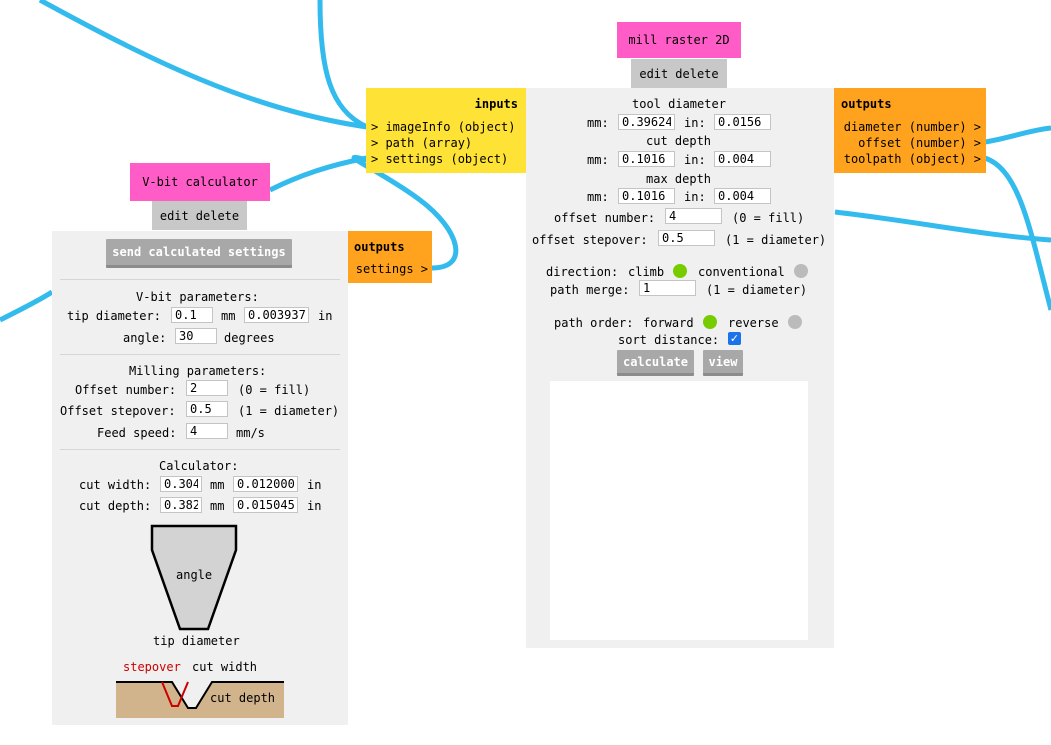 This screenshot has height=745, width=1051. What do you see at coordinates (137, 433) in the screenshot?
I see `feed-speed-label: Feed speed:` at bounding box center [137, 433].